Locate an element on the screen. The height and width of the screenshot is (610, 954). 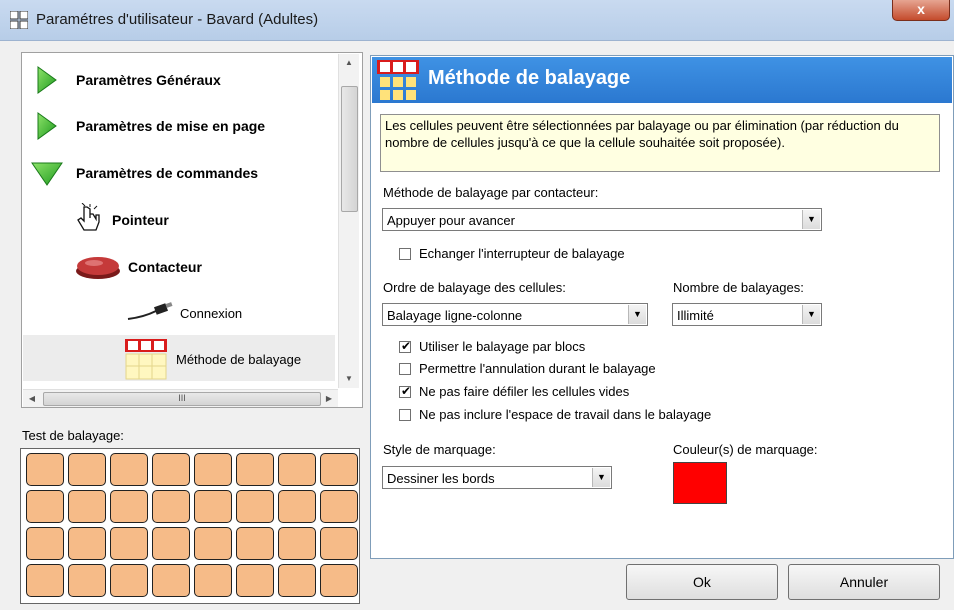
app-grid-icon is located at coordinates (19, 20).